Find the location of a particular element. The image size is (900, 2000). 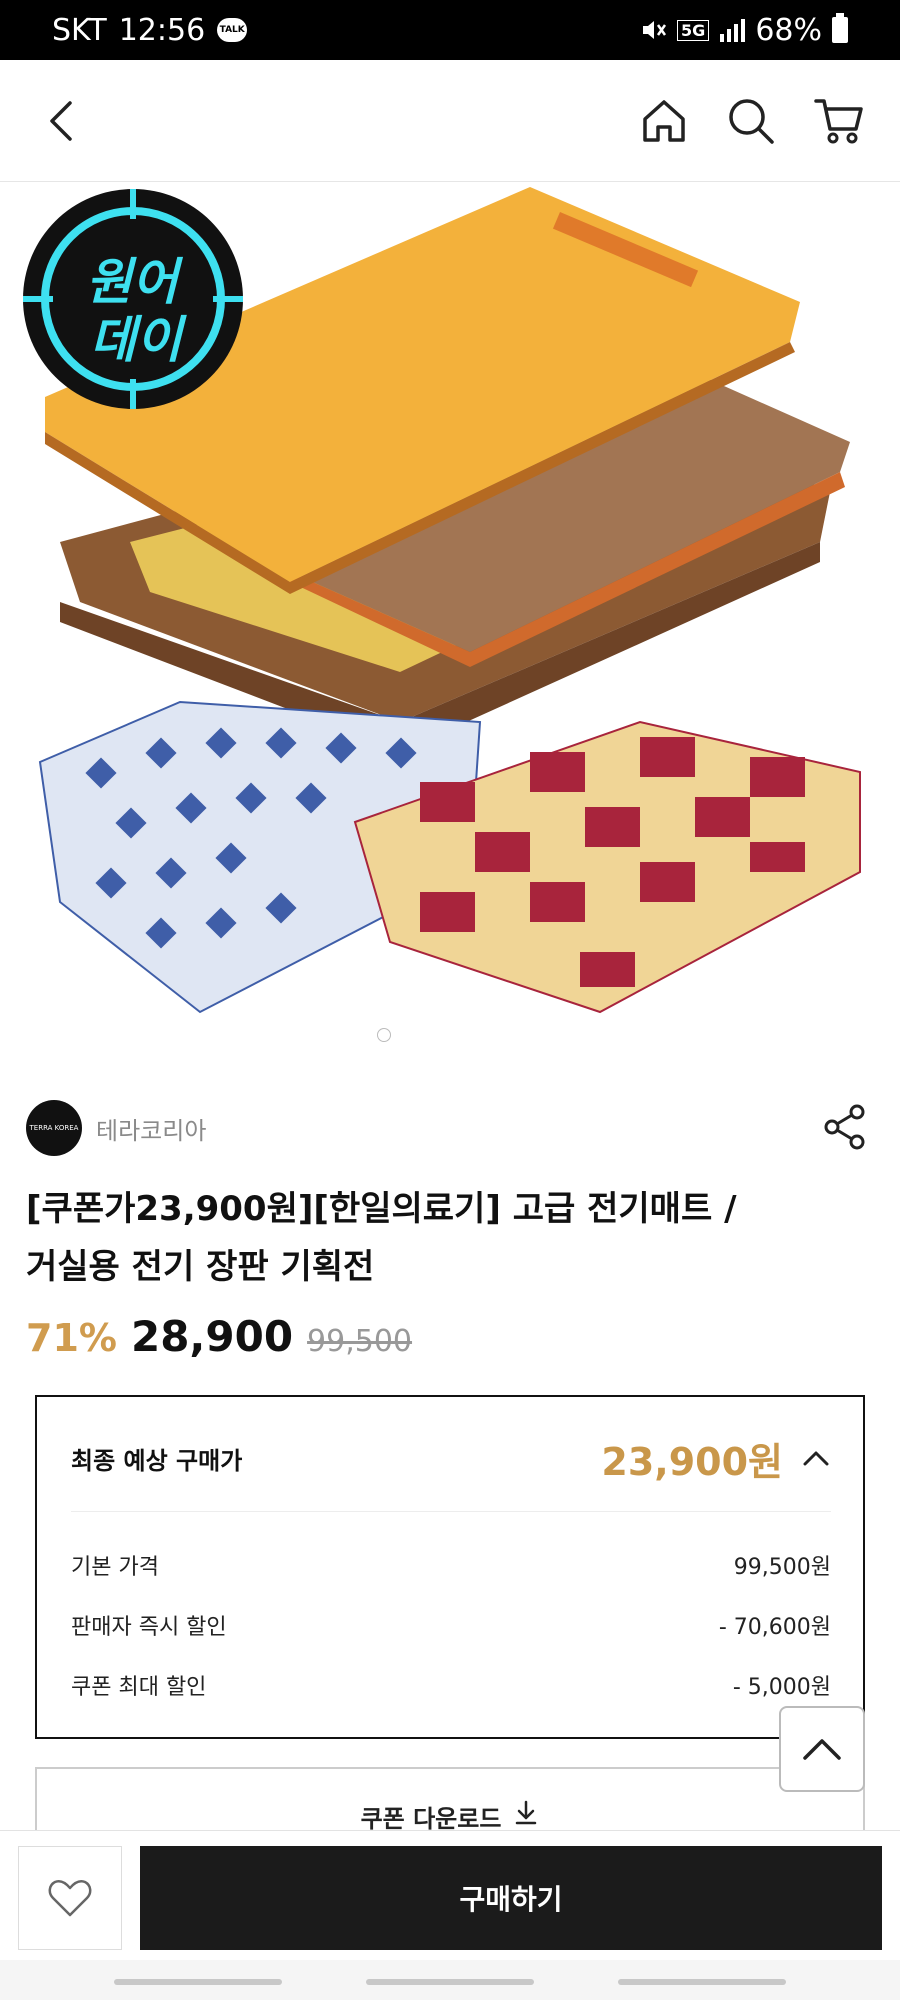

battery-percent: 68% is located at coordinates (788, 30).